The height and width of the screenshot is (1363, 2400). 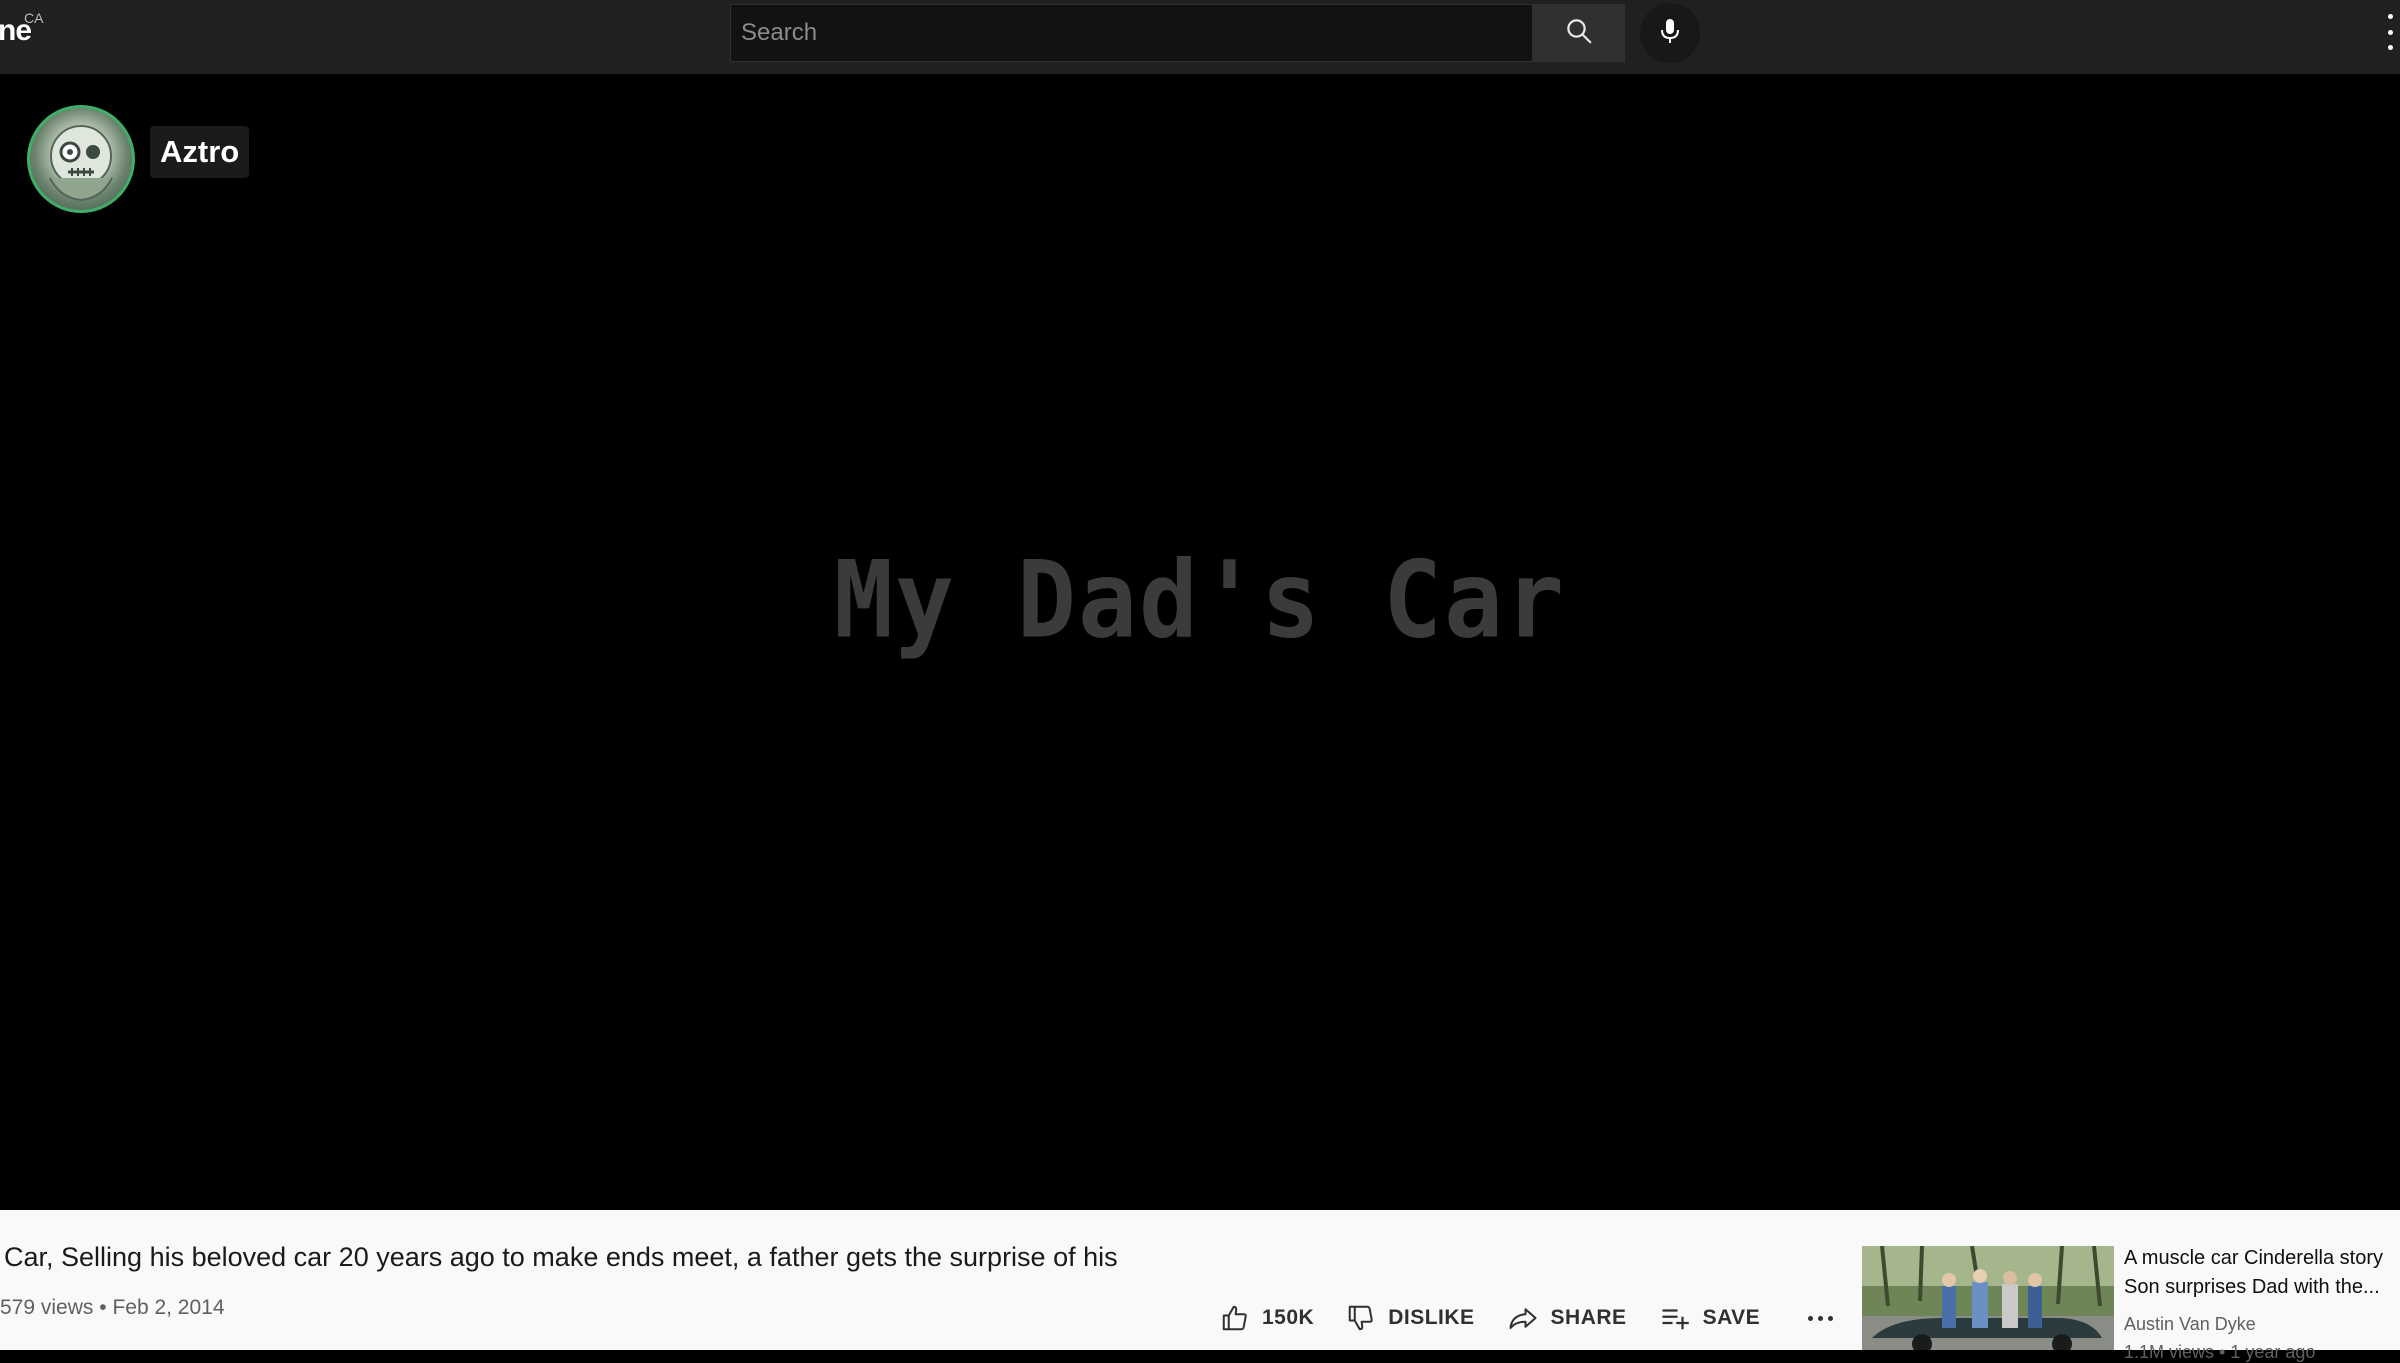 What do you see at coordinates (1360, 1318) in the screenshot?
I see `thumb-down-icon` at bounding box center [1360, 1318].